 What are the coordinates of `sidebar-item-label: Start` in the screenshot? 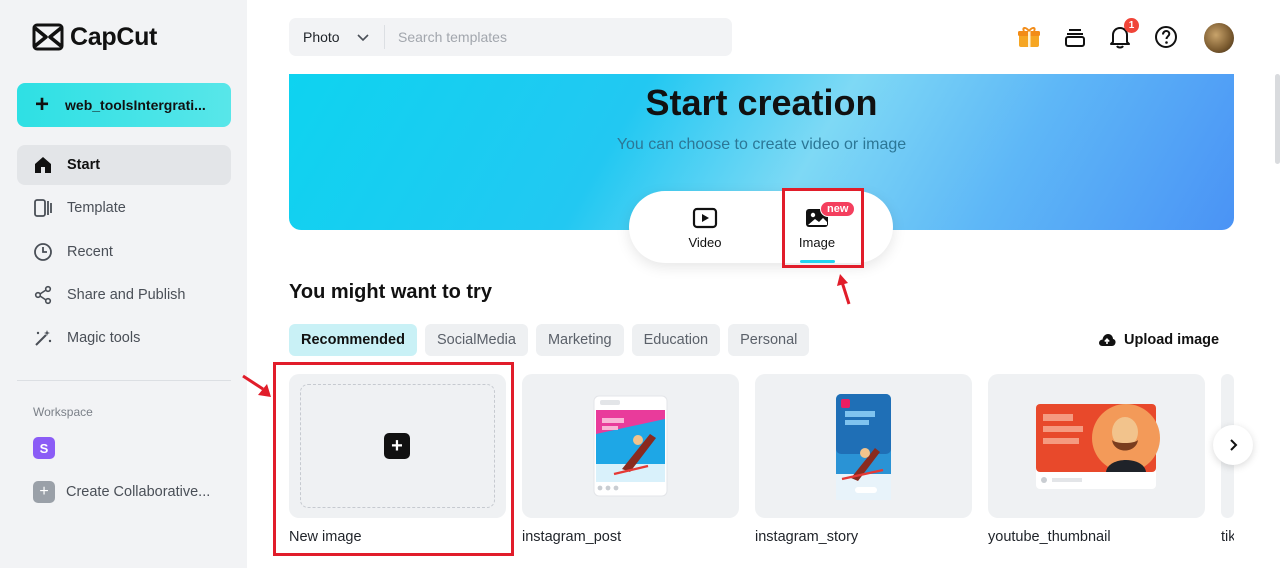 It's located at (84, 165).